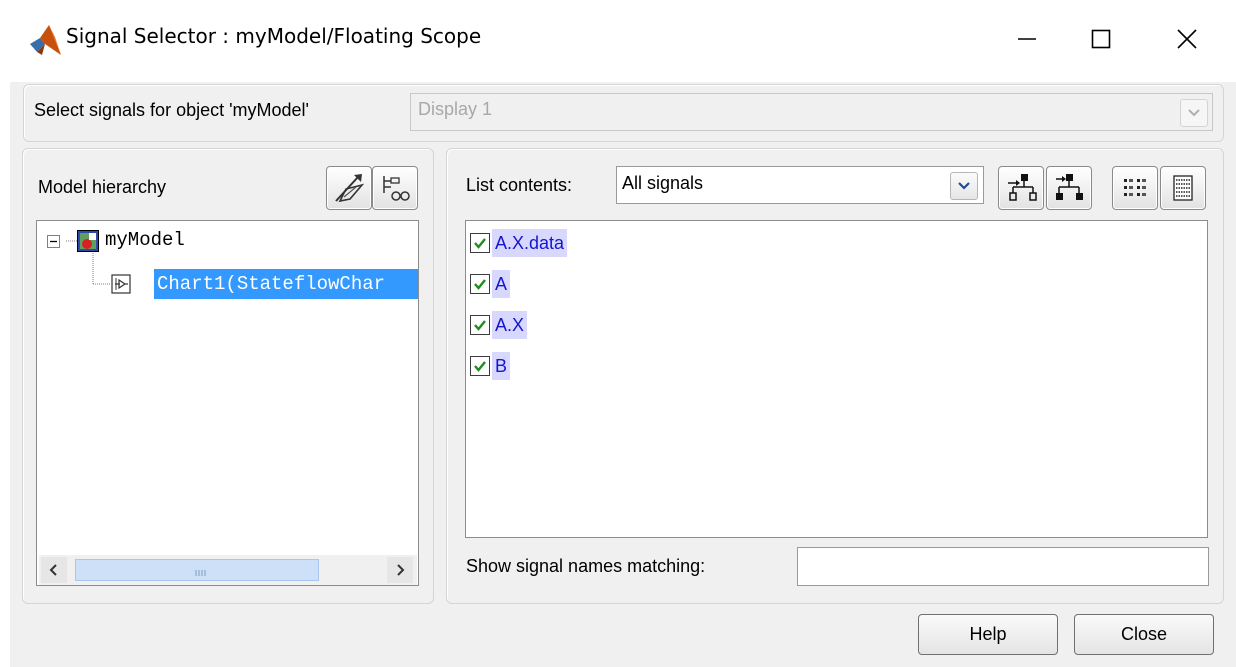  What do you see at coordinates (510, 325) in the screenshot?
I see `signal-name: A.X` at bounding box center [510, 325].